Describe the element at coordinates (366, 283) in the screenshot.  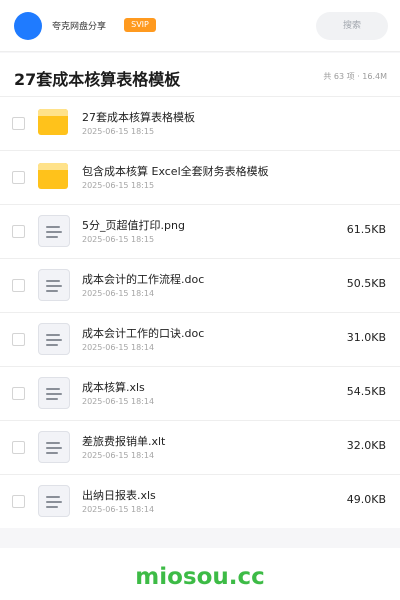
I see `file-size: 50.5KB` at that location.